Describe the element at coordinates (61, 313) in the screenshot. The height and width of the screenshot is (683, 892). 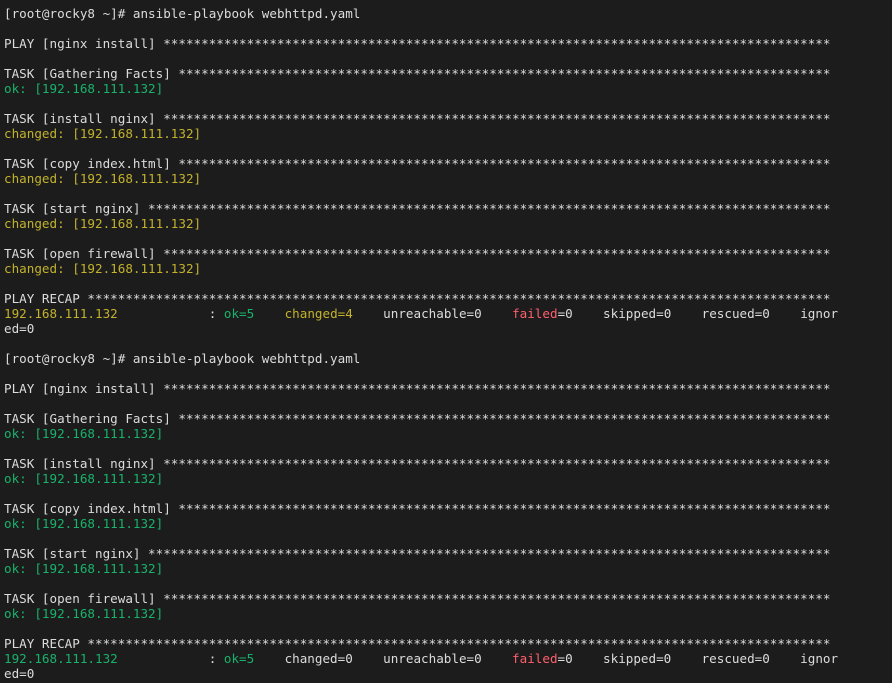
I see `terminal-text-changed: 192.168.111.132` at that location.